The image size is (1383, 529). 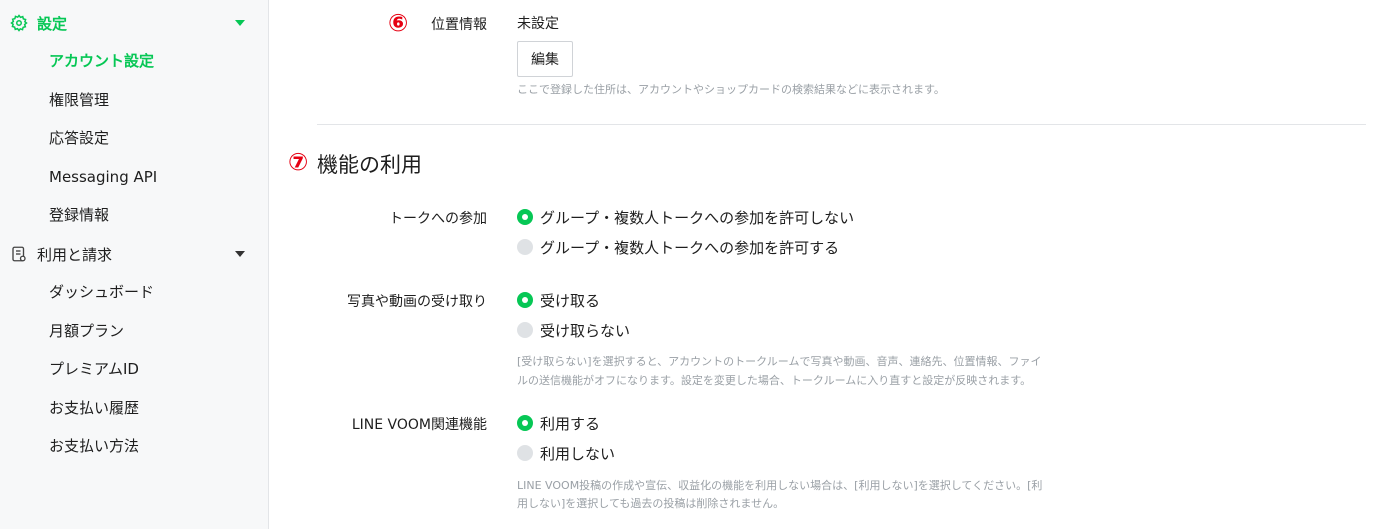 I want to click on sidebar-item-dashboard: ダッシュボード, so click(x=101, y=292).